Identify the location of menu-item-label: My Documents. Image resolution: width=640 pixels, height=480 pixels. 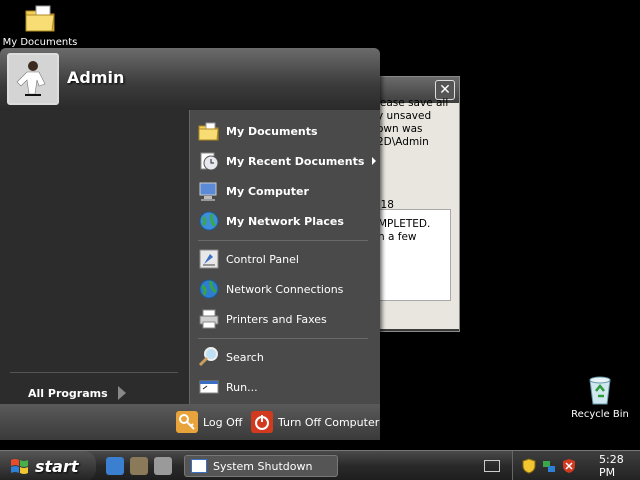
(272, 131).